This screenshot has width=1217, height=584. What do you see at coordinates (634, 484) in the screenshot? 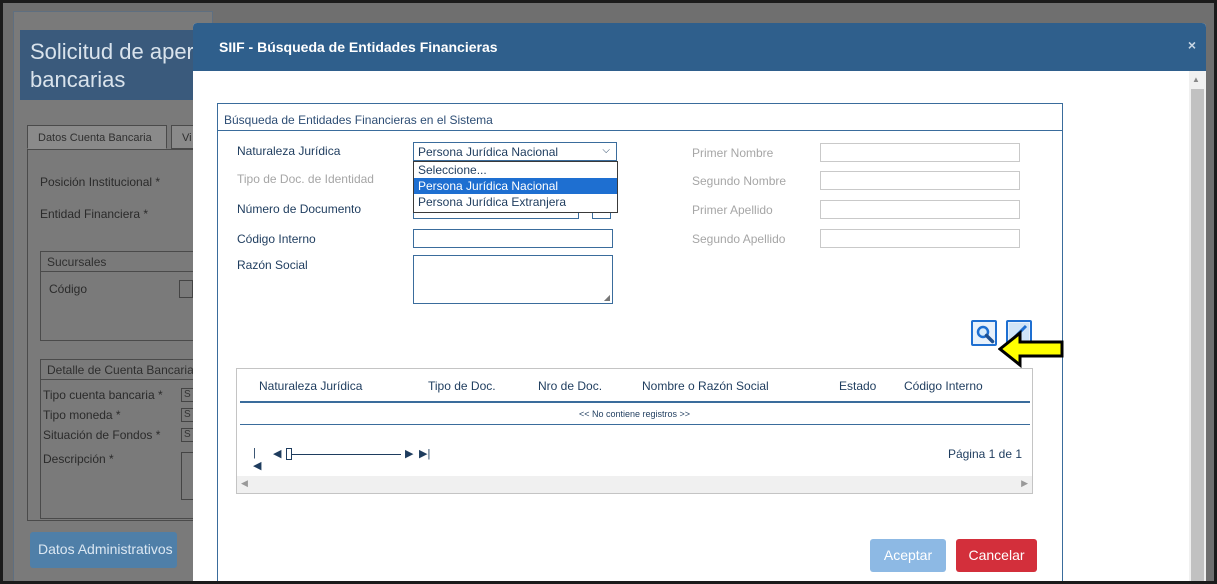
I see `horizontal-scrollbar: ◀ ▶` at bounding box center [634, 484].